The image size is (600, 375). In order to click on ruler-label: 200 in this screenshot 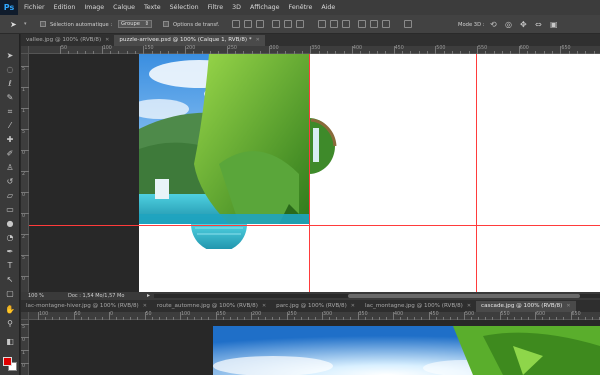, I will do `click(257, 314)`.